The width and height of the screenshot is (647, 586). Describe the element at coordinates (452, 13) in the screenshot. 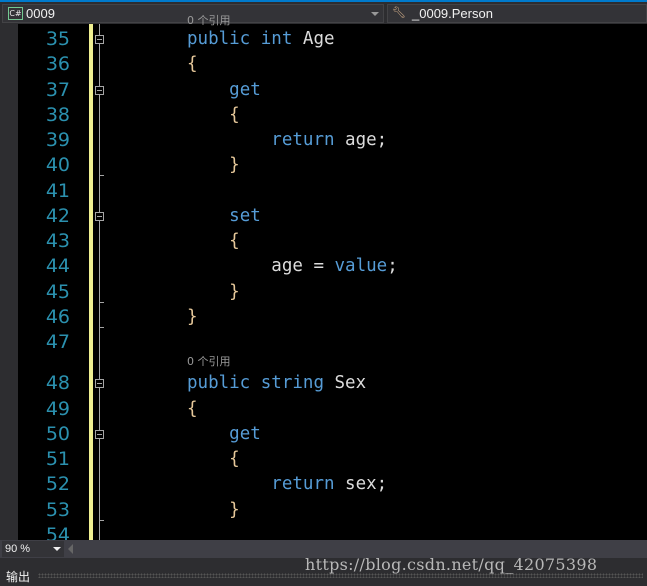

I see `member-dropdown-value: _0009.Person` at that location.